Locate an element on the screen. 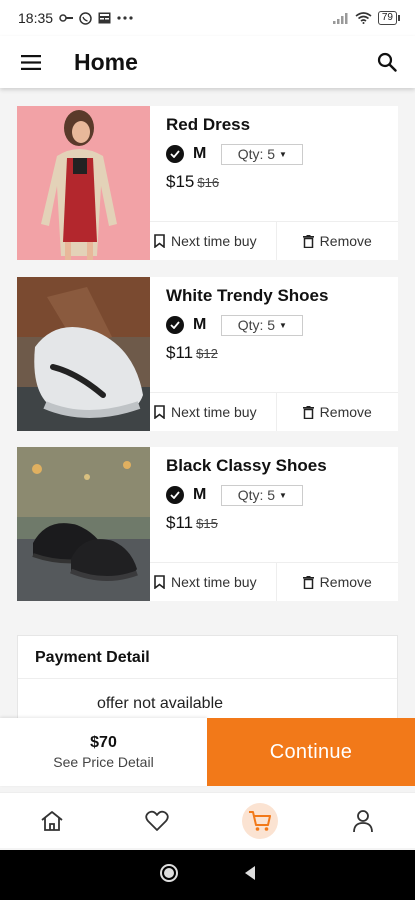  bottom-nav is located at coordinates (207, 820).